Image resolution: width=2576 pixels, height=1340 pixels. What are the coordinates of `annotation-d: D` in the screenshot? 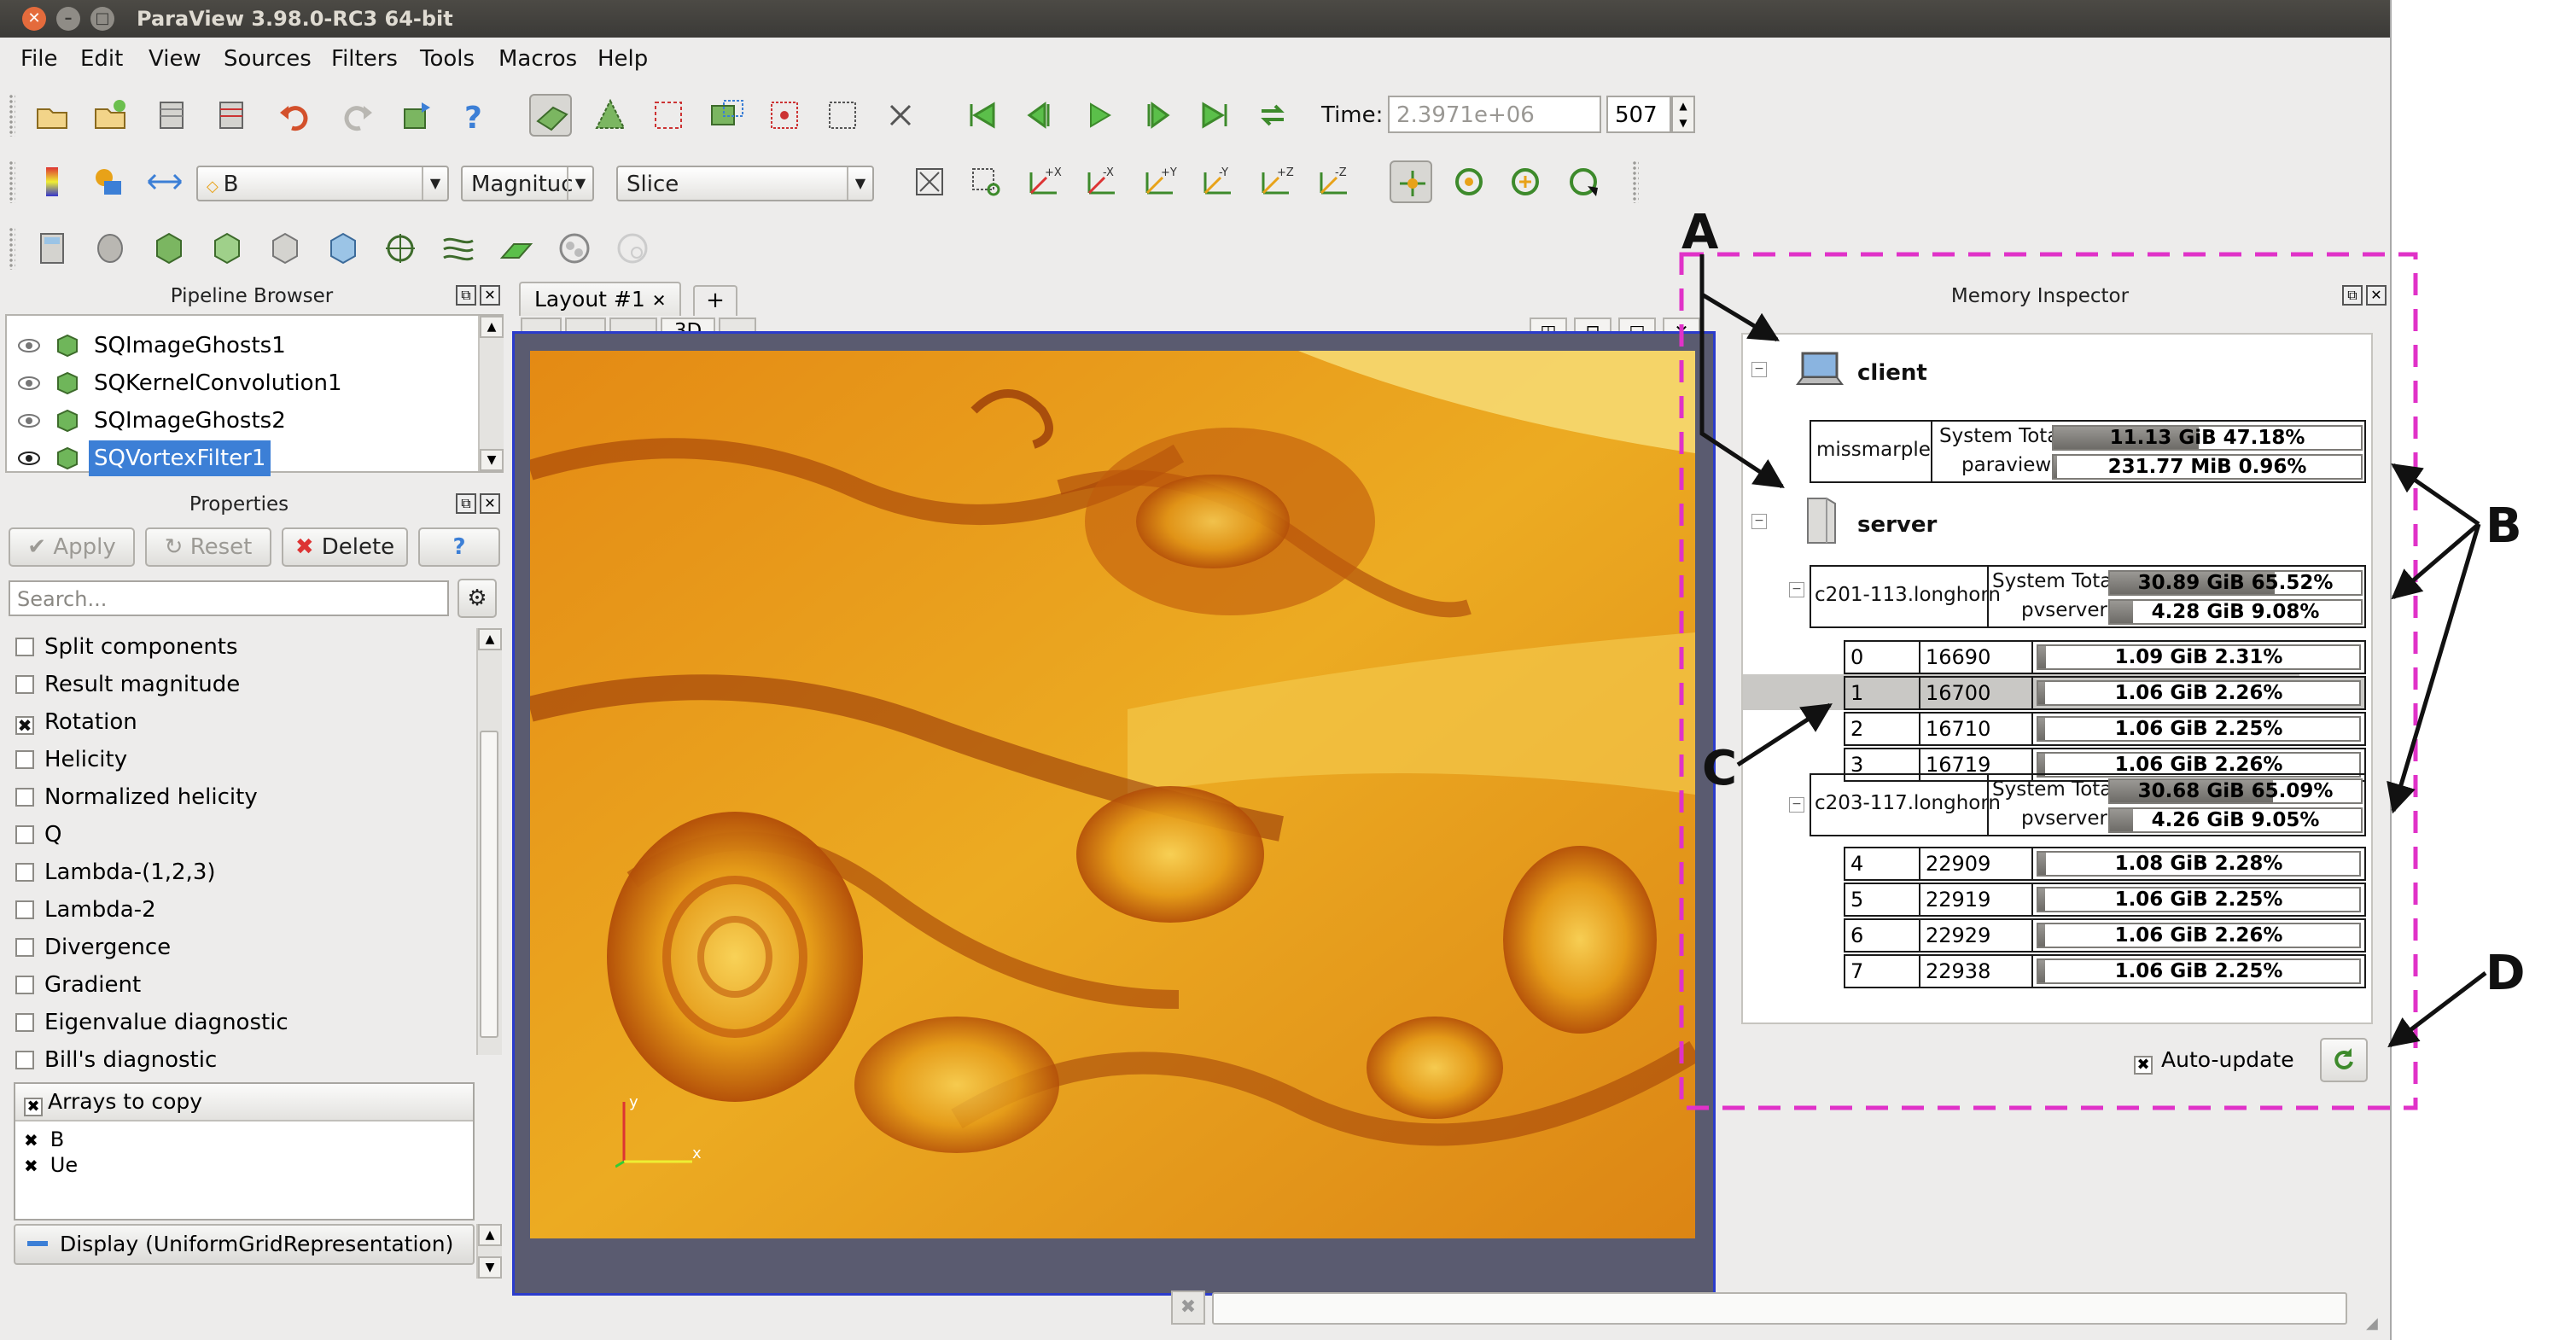 It's located at (2506, 973).